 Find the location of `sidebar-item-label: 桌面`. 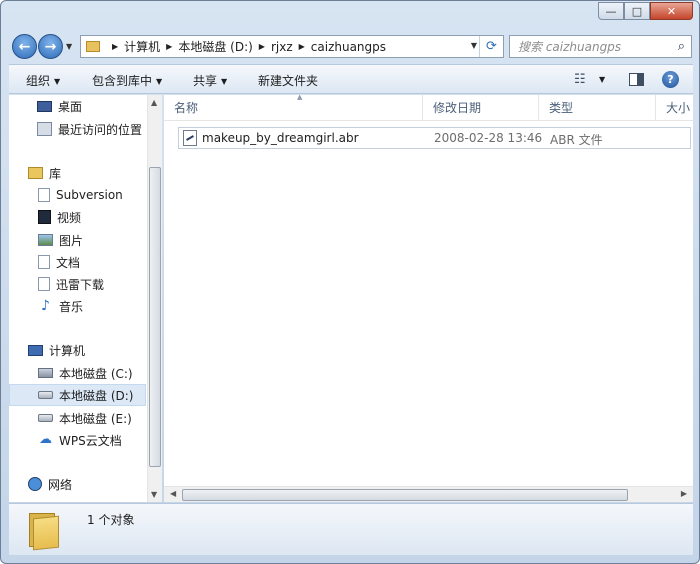

sidebar-item-label: 桌面 is located at coordinates (70, 106).